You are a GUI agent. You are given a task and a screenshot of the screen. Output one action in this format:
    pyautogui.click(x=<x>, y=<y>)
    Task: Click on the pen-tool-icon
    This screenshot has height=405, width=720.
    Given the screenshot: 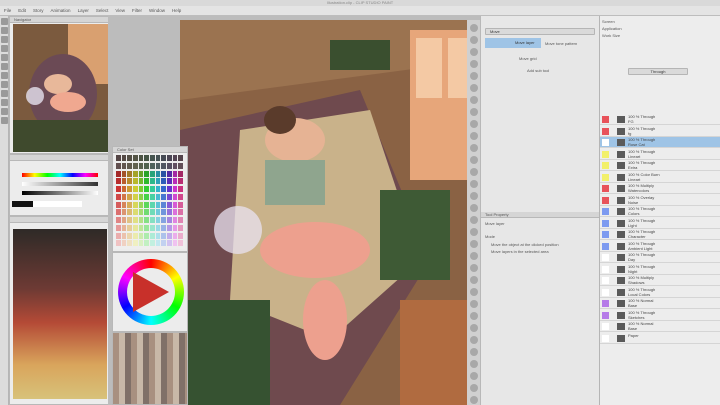 What is the action you would take?
    pyautogui.click(x=4, y=57)
    